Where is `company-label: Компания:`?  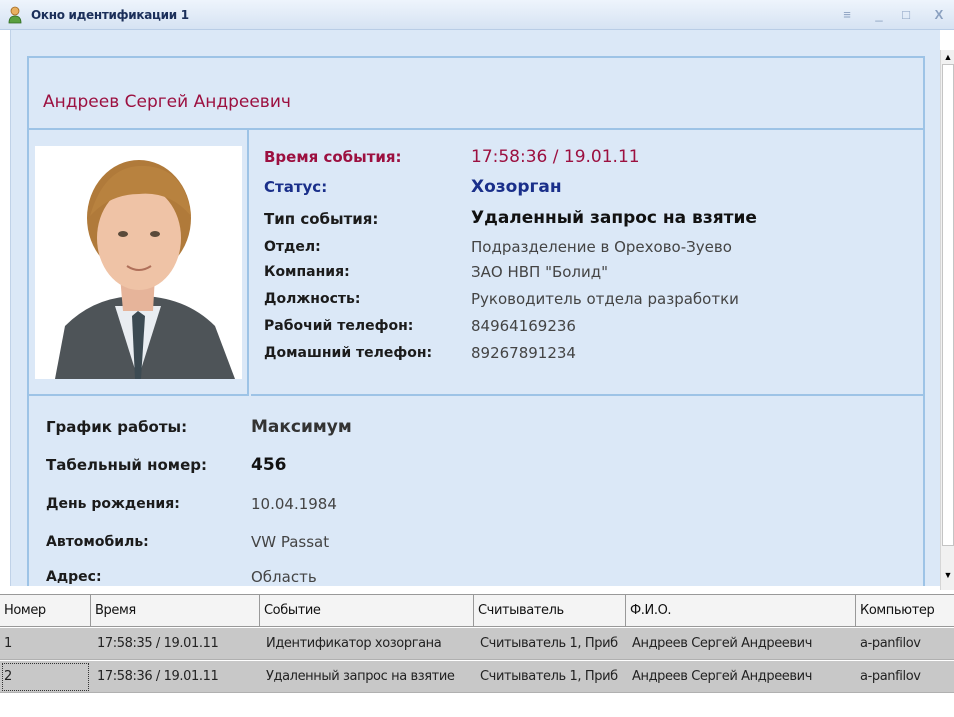 company-label: Компания: is located at coordinates (307, 272).